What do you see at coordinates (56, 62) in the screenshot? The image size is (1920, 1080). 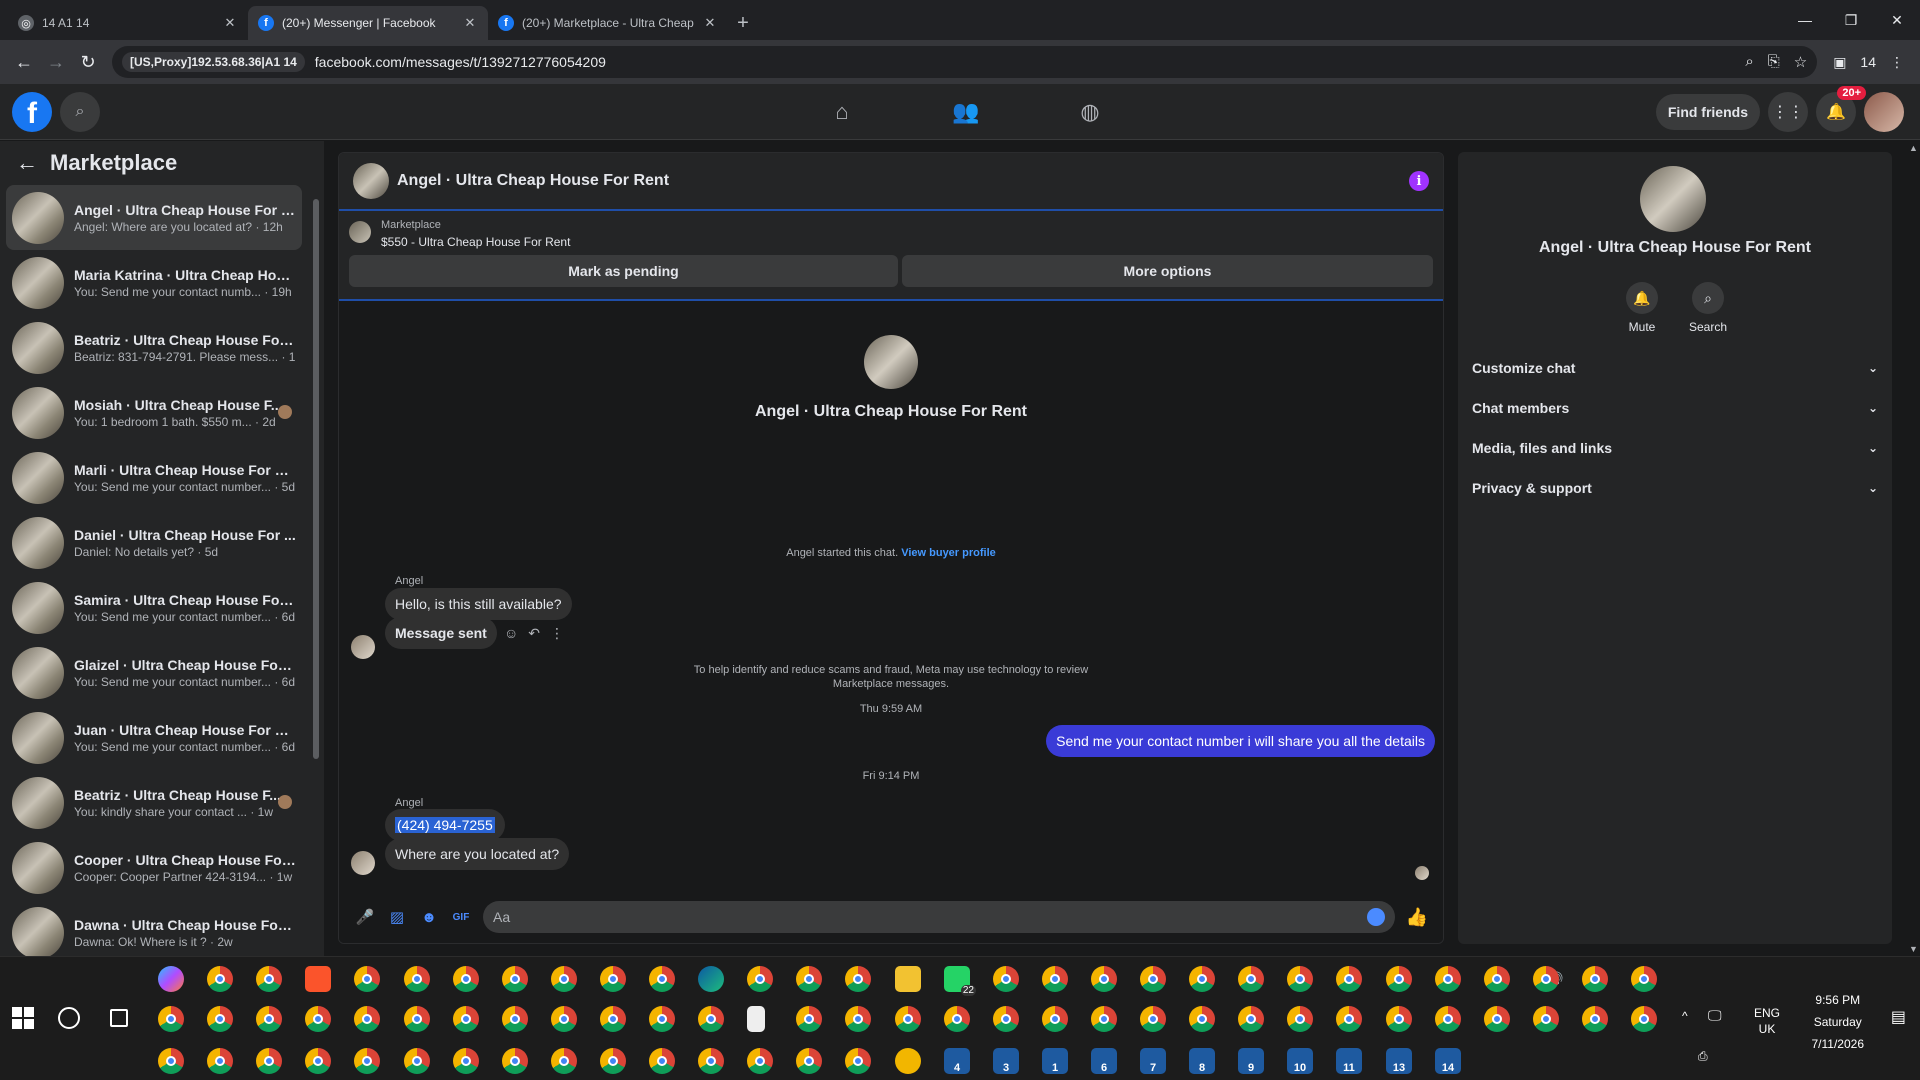 I see `forward-icon: →` at bounding box center [56, 62].